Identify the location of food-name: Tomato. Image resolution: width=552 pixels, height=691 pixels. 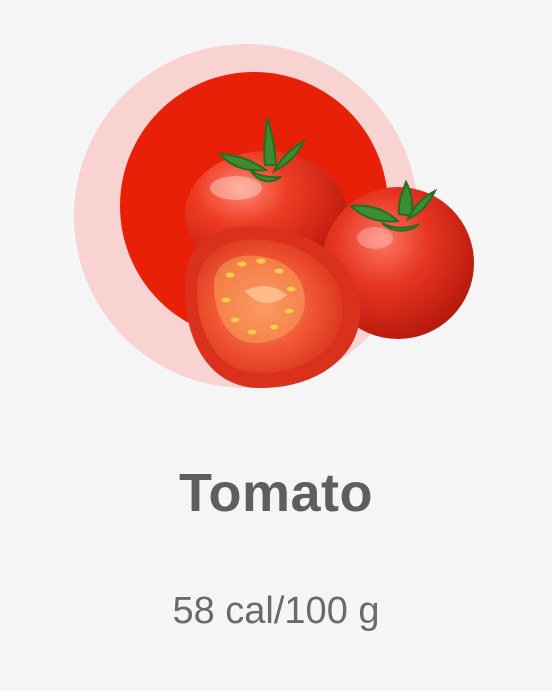
(276, 493).